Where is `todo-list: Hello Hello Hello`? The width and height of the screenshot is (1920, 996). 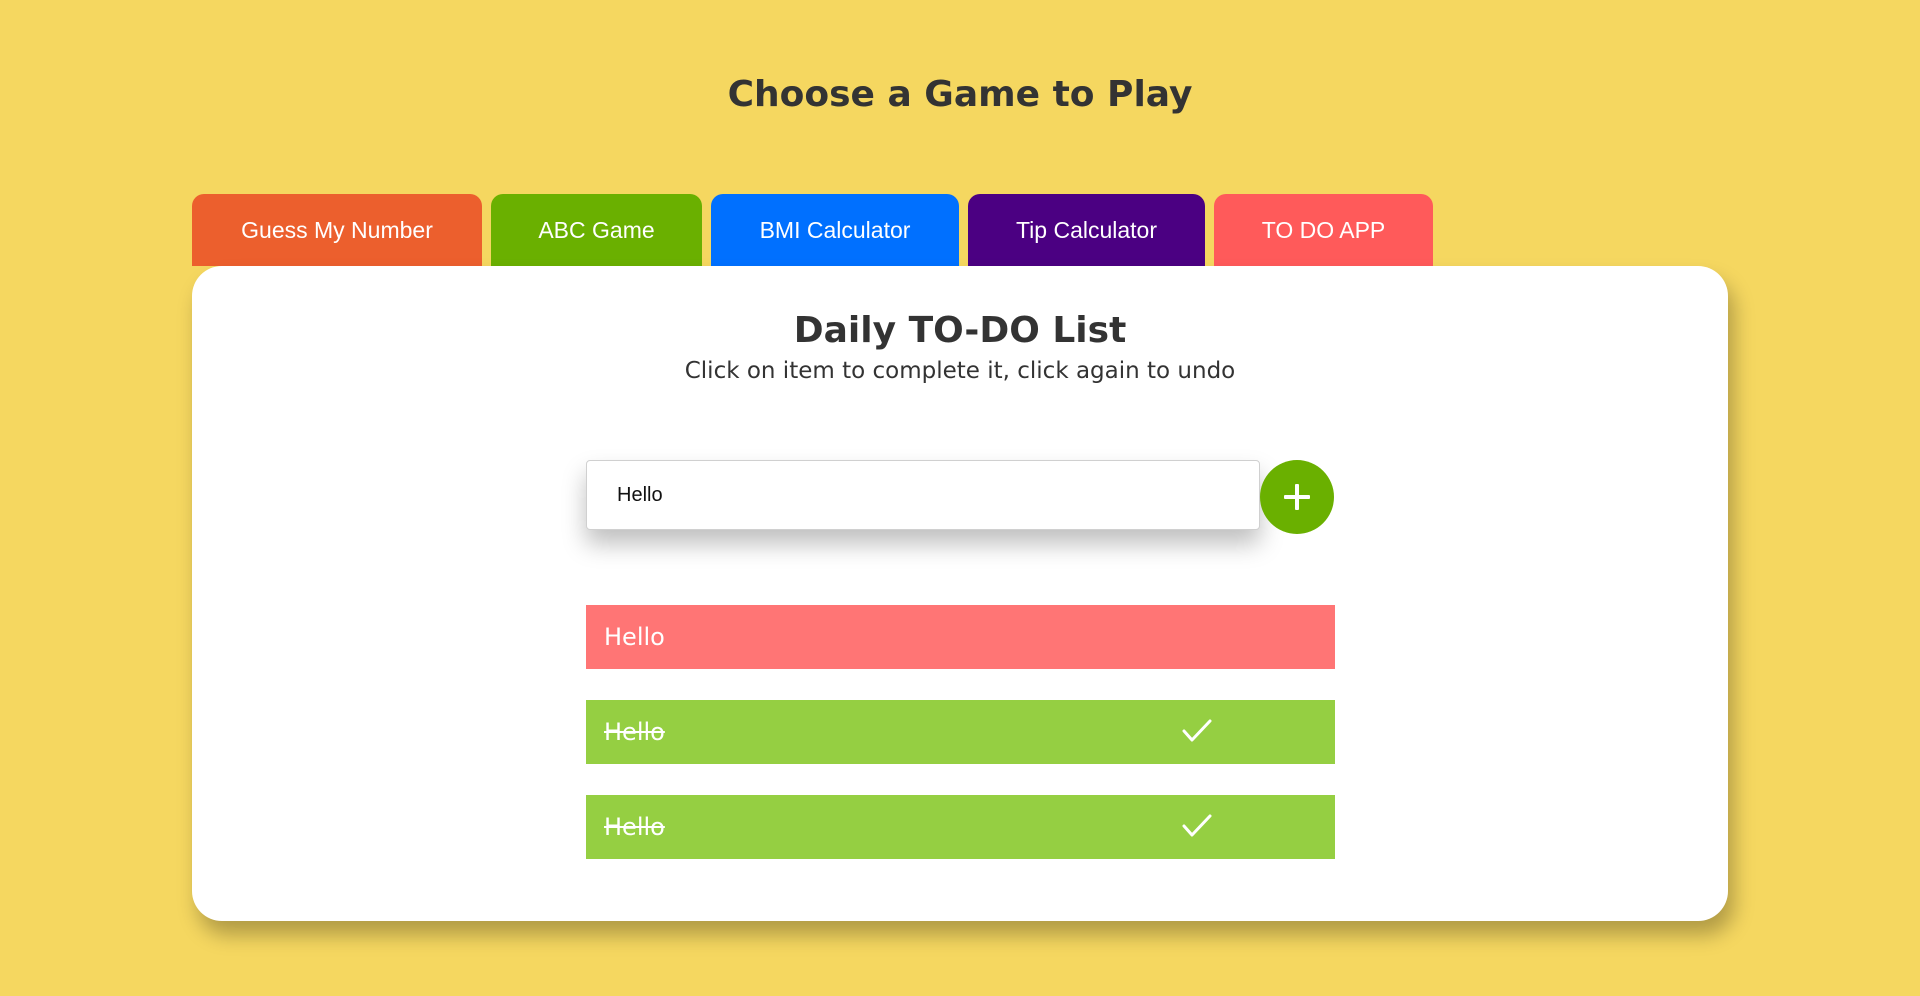 todo-list: Hello Hello Hello is located at coordinates (960, 747).